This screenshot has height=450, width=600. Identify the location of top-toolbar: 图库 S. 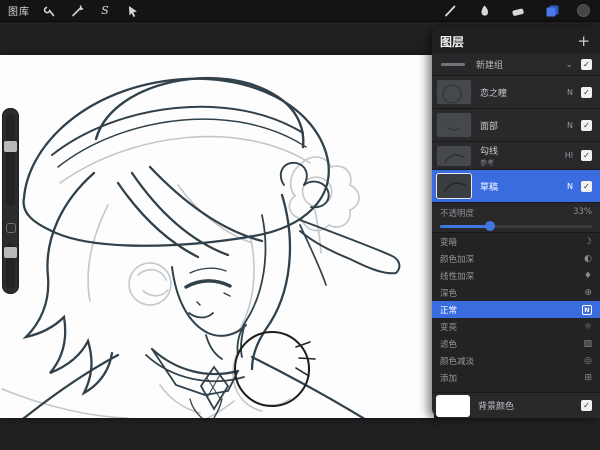
(300, 11).